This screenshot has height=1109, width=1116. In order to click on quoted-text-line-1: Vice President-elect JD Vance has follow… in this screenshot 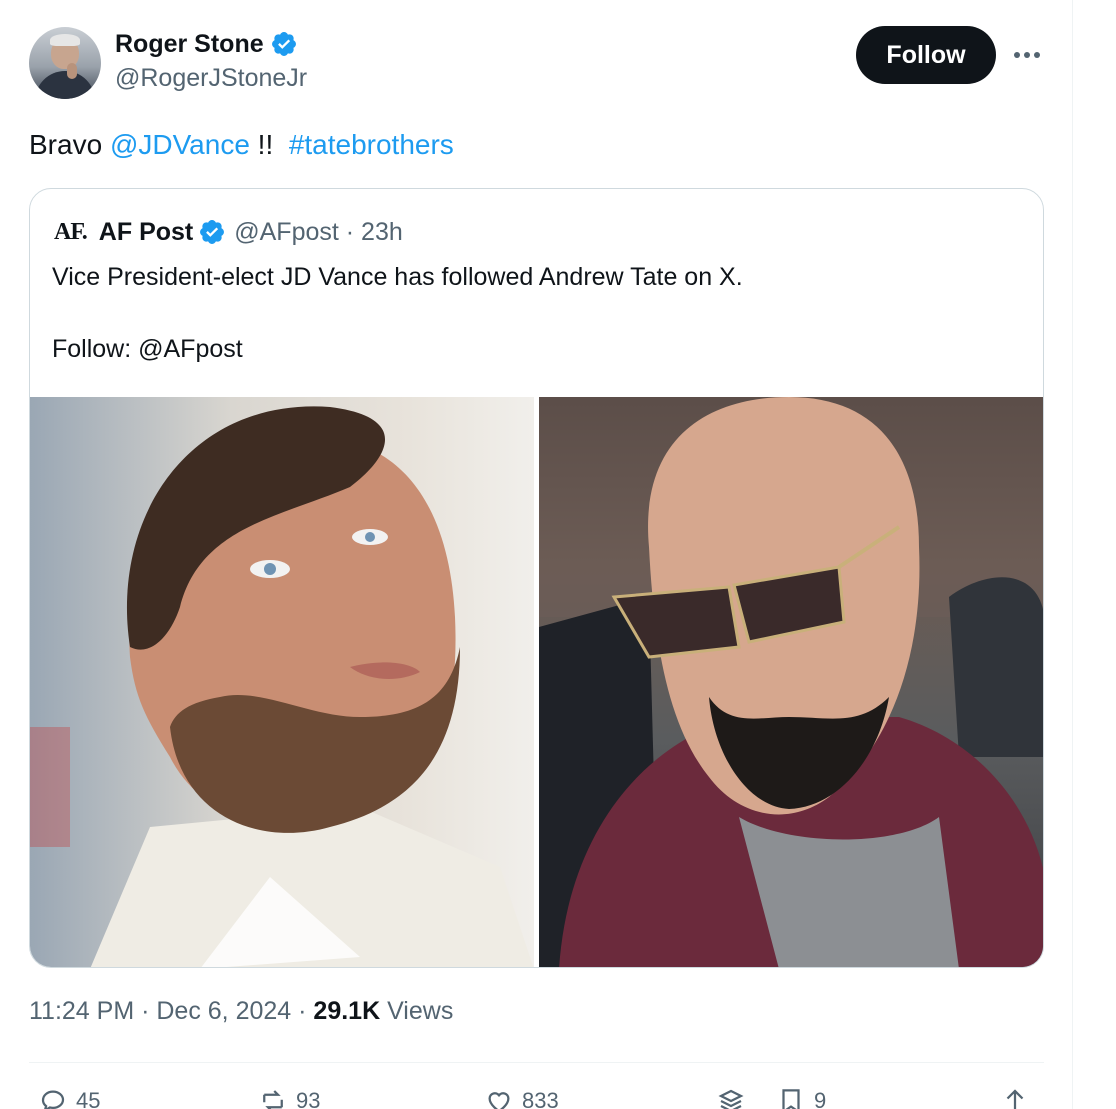, I will do `click(397, 277)`.